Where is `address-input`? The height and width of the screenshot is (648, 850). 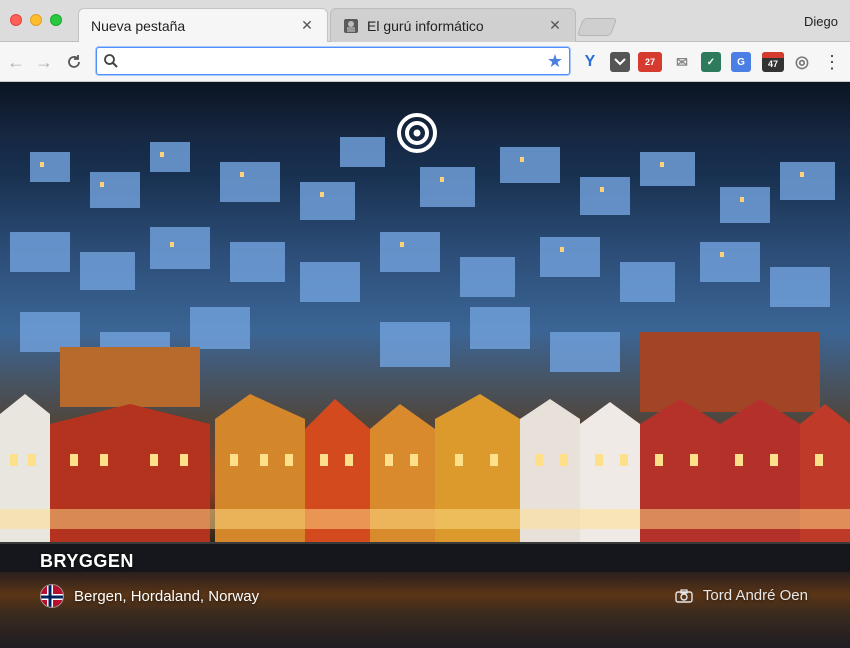 address-input is located at coordinates (335, 61).